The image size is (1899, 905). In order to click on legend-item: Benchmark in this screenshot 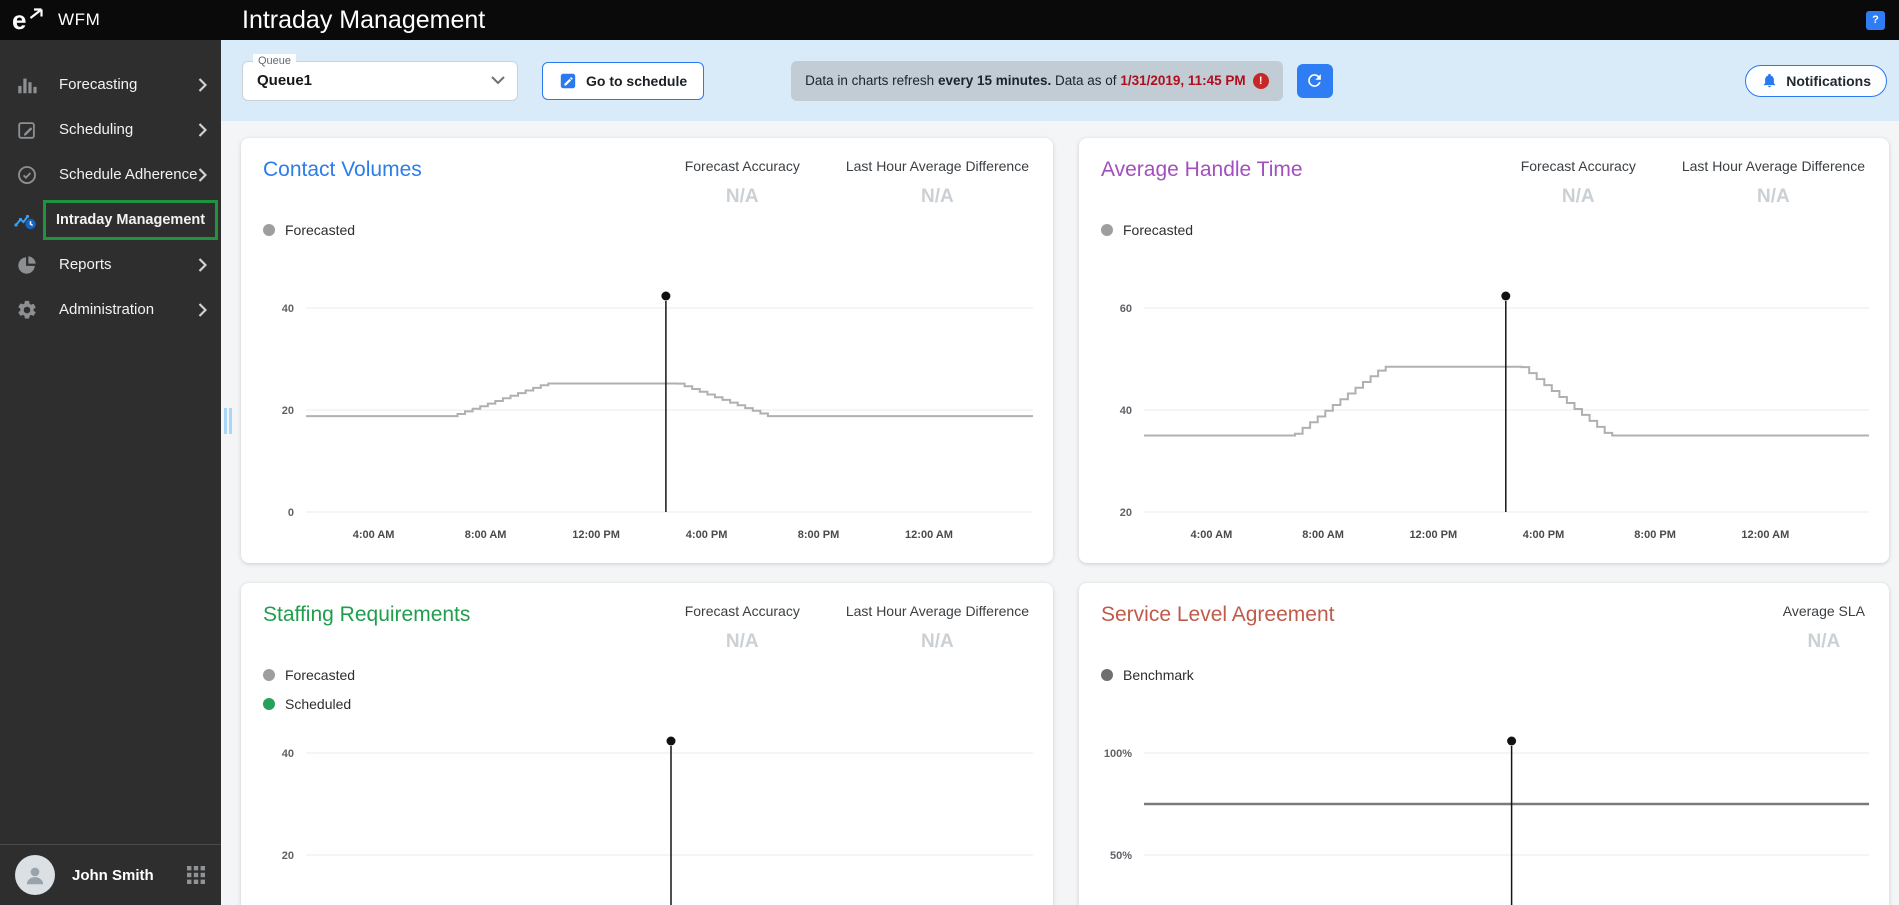, I will do `click(1495, 675)`.